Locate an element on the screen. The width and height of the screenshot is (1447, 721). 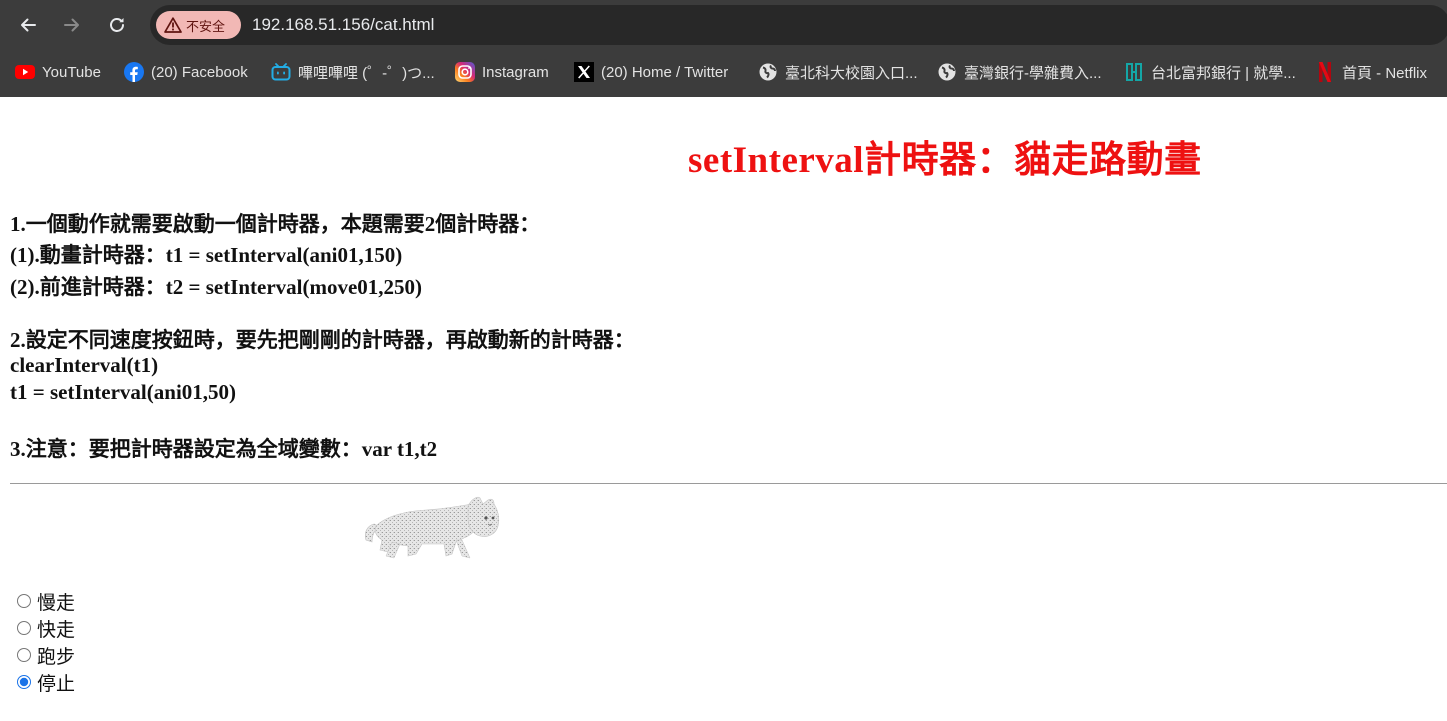
radio-stop: 停止 is located at coordinates (45, 682).